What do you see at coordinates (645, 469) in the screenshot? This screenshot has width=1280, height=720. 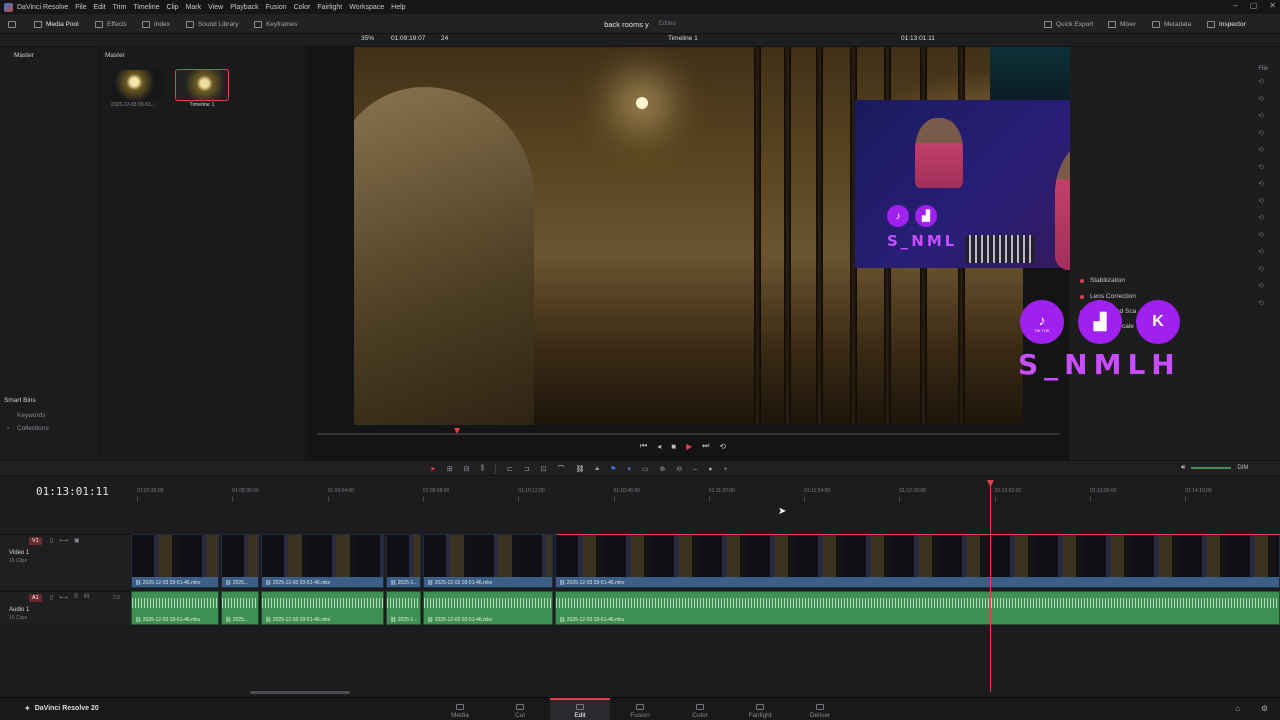 I see `zoom-fit-icon: ▭` at bounding box center [645, 469].